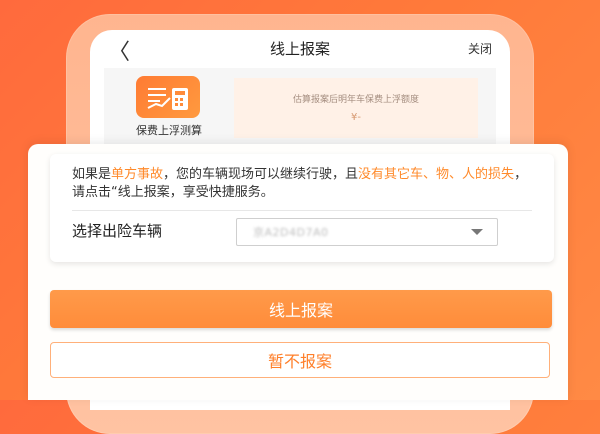  What do you see at coordinates (356, 108) in the screenshot?
I see `premium-estimate-panel: 估算报案后明年车保费上浮额度 ¥-` at bounding box center [356, 108].